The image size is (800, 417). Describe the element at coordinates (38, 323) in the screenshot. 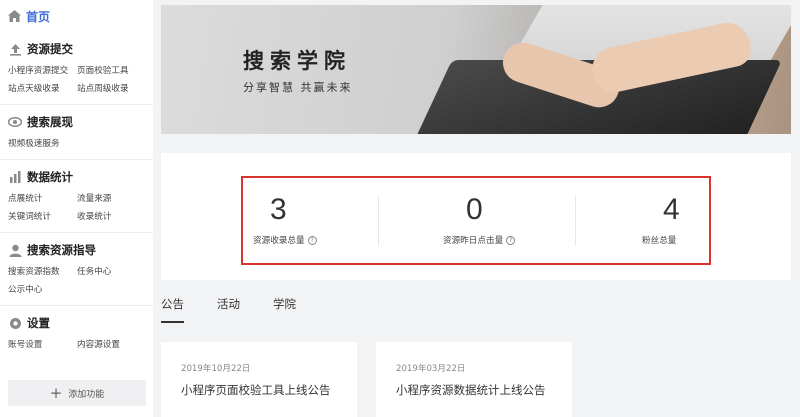

I see `section-title: 设置` at that location.